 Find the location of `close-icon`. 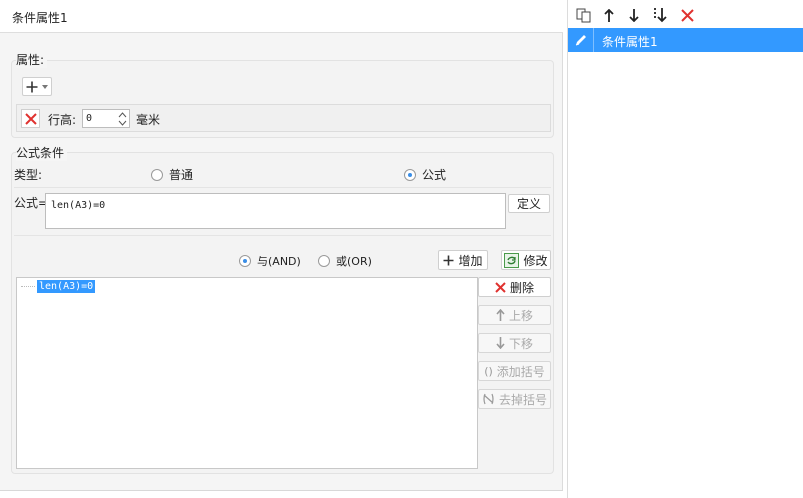

close-icon is located at coordinates (30, 118).